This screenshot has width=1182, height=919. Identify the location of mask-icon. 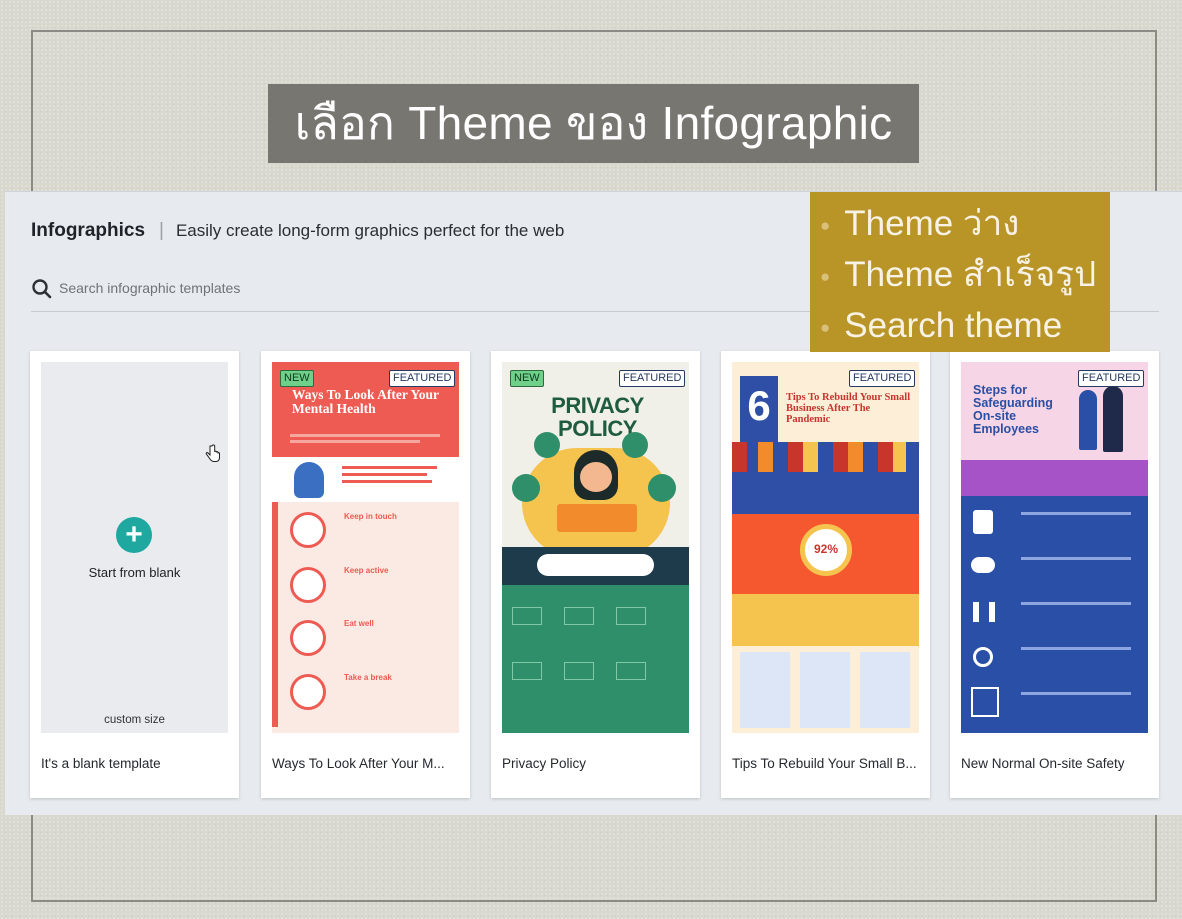
(983, 565).